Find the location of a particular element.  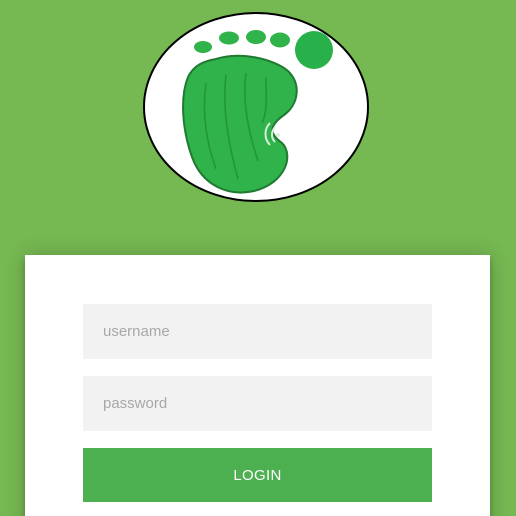

login-button: LOGIN is located at coordinates (257, 475).